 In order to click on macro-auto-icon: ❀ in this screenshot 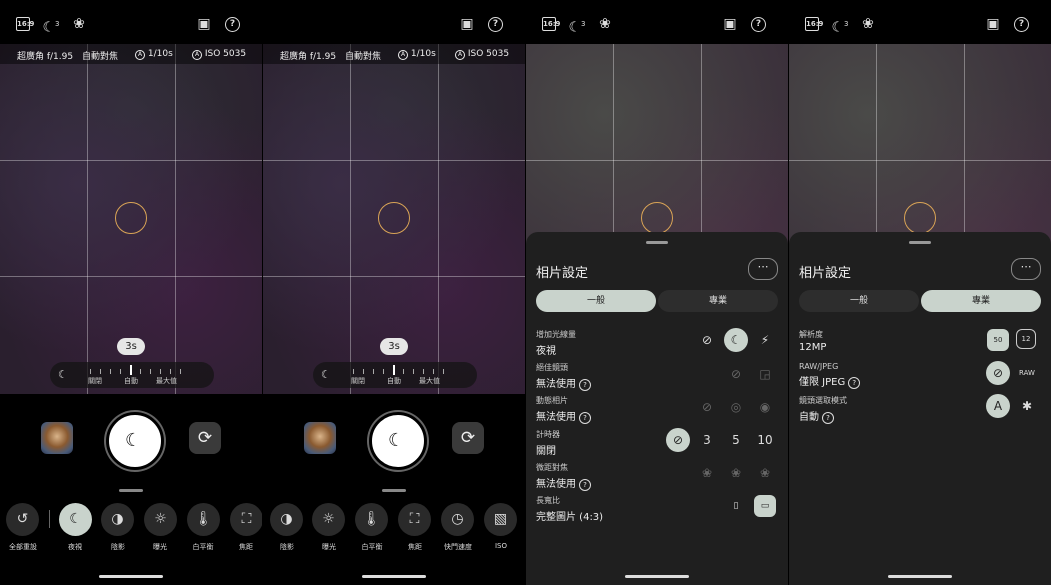, I will do `click(736, 473)`.